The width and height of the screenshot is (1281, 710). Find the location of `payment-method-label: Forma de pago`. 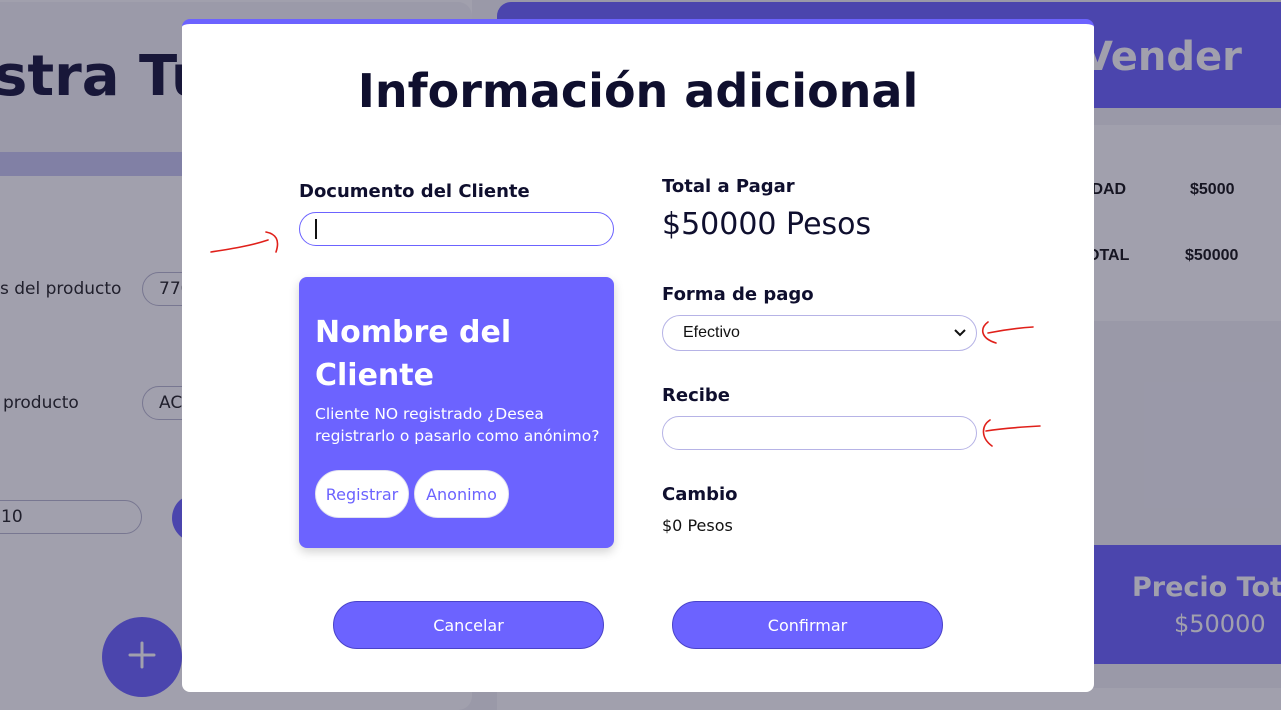

payment-method-label: Forma de pago is located at coordinates (738, 294).